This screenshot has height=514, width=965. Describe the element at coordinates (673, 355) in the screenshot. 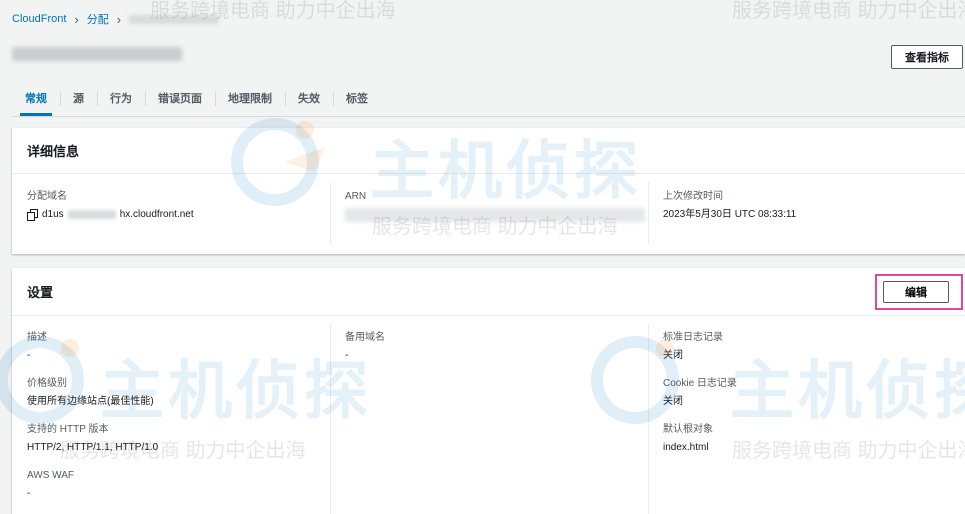

I see `standard-logging-value: 关闭` at that location.